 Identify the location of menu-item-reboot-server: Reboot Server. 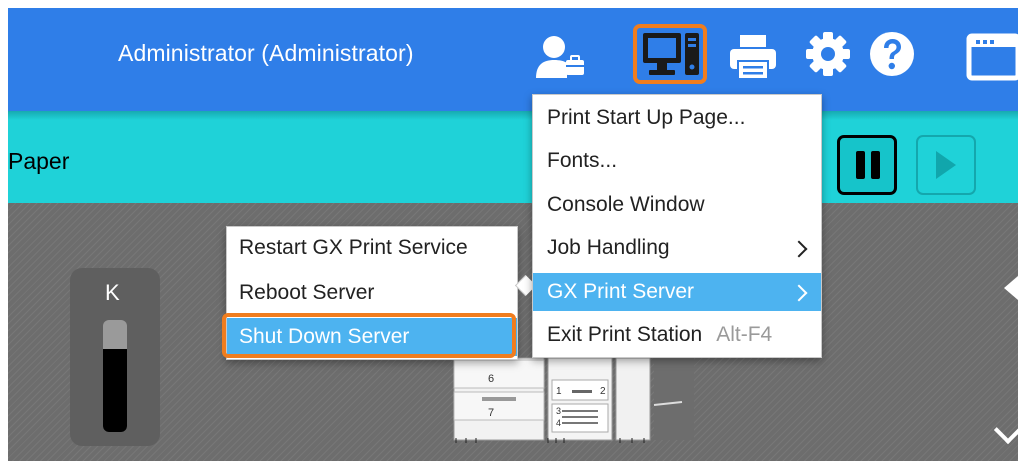
(372, 293).